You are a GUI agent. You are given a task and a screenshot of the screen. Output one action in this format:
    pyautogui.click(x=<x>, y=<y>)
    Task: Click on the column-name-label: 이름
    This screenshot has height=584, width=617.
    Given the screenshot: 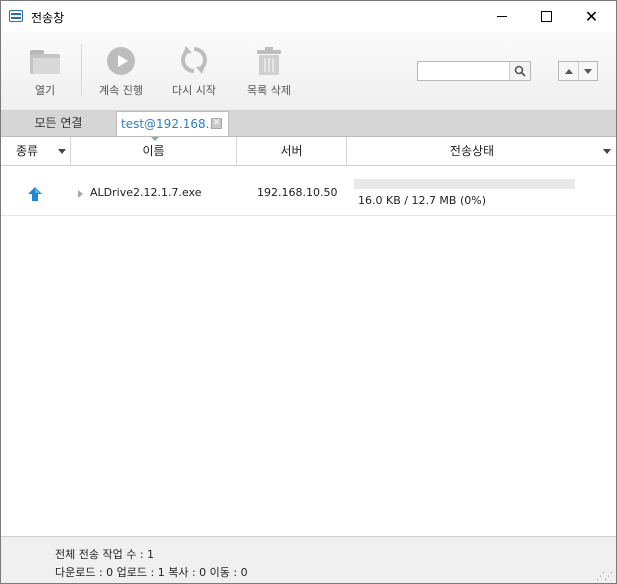 What is the action you would take?
    pyautogui.click(x=153, y=151)
    